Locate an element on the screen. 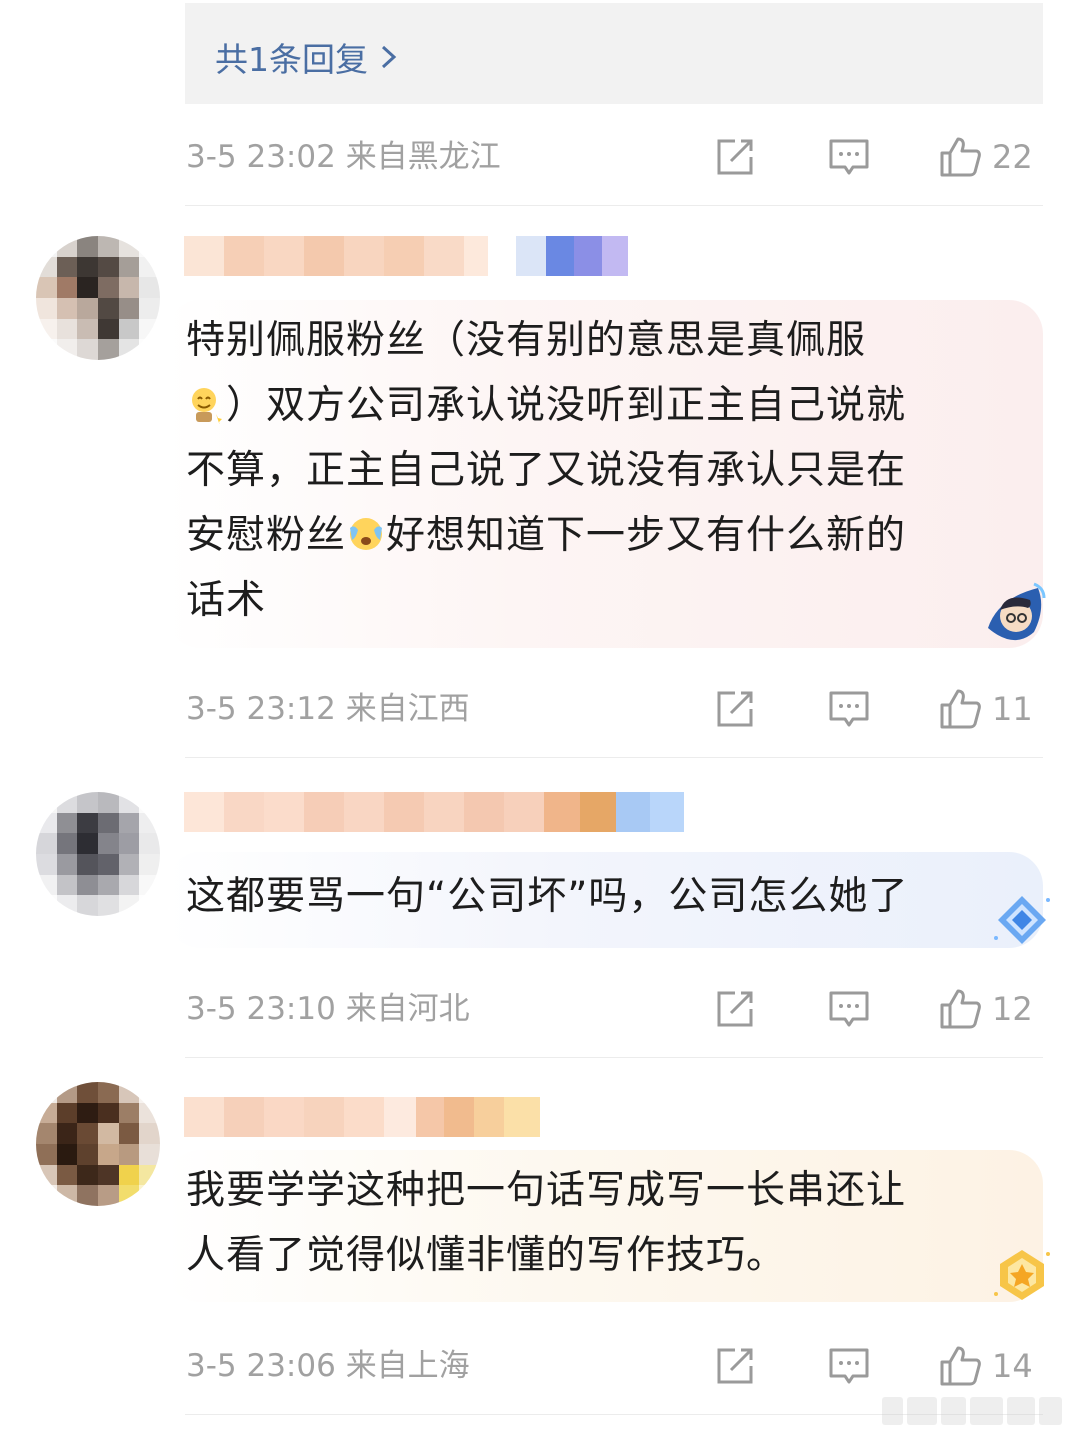  comment-meta-row: 3-5 23:10 来自河北 12 is located at coordinates (616, 1009).